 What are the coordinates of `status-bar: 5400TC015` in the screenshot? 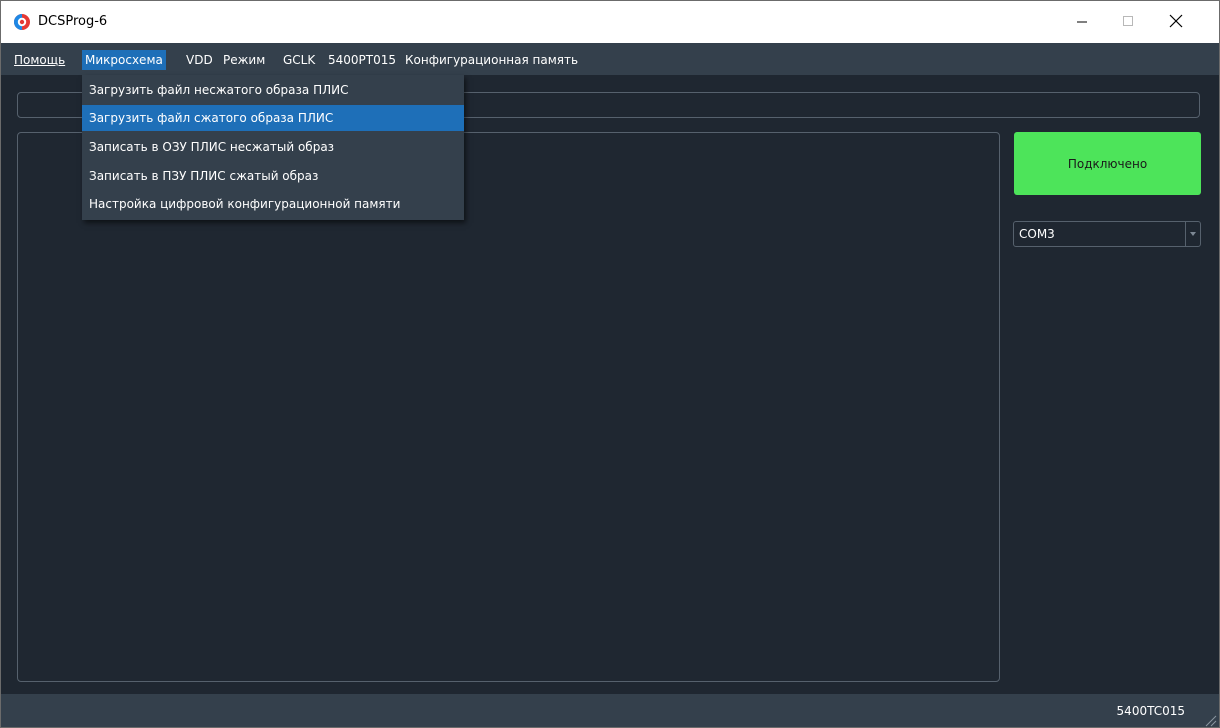 It's located at (610, 710).